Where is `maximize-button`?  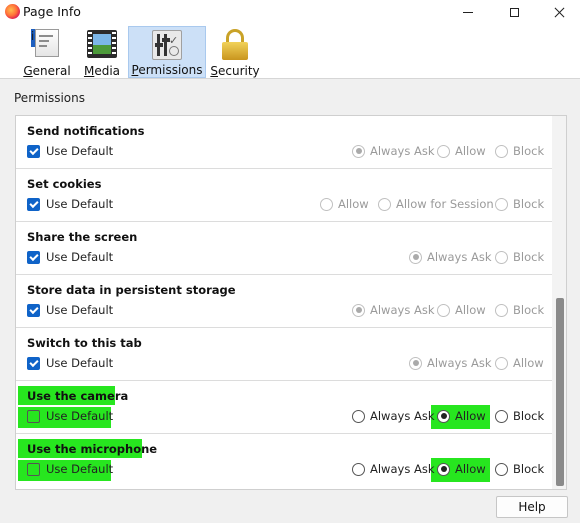
maximize-button is located at coordinates (514, 12).